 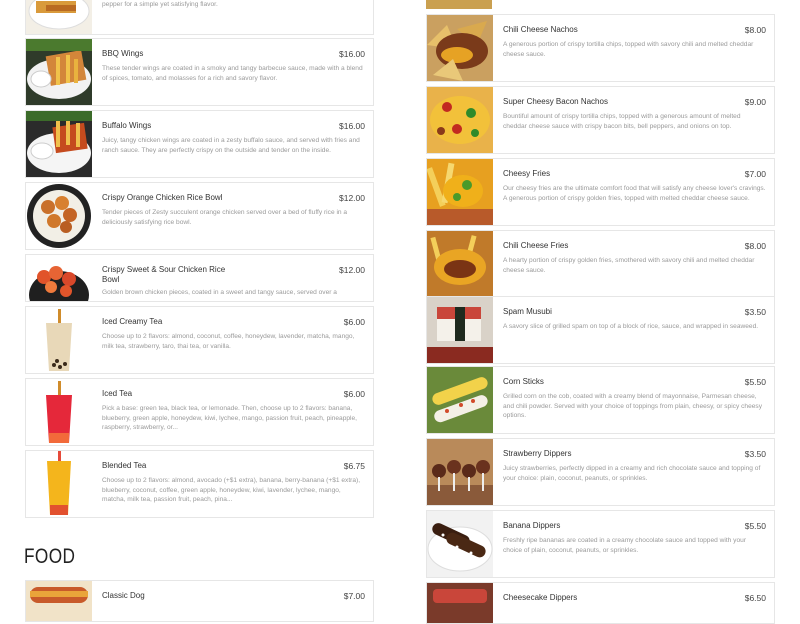 What do you see at coordinates (540, 597) in the screenshot?
I see `menu-item-name: Cheesecake Dippers` at bounding box center [540, 597].